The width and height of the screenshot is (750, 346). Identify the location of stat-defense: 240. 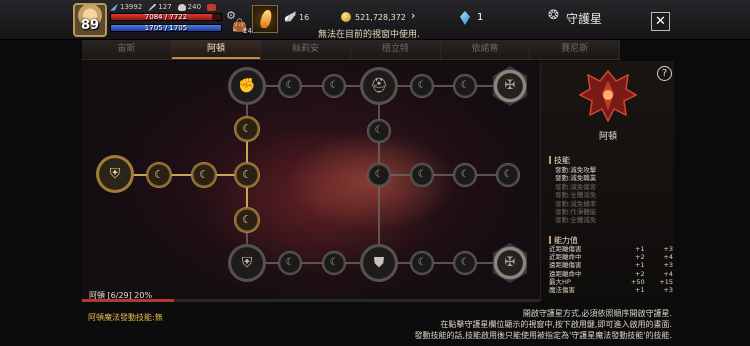
(189, 7).